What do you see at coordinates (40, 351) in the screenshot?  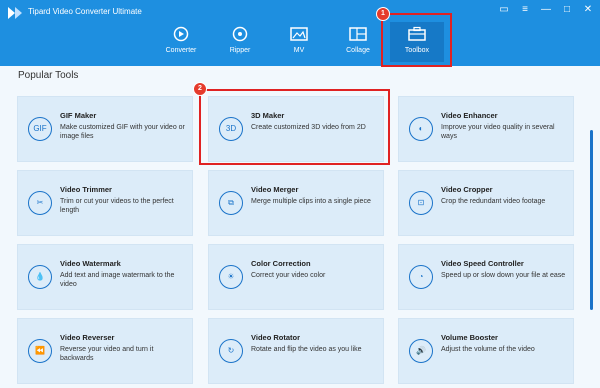 I see `rewind-icon: ⏪` at bounding box center [40, 351].